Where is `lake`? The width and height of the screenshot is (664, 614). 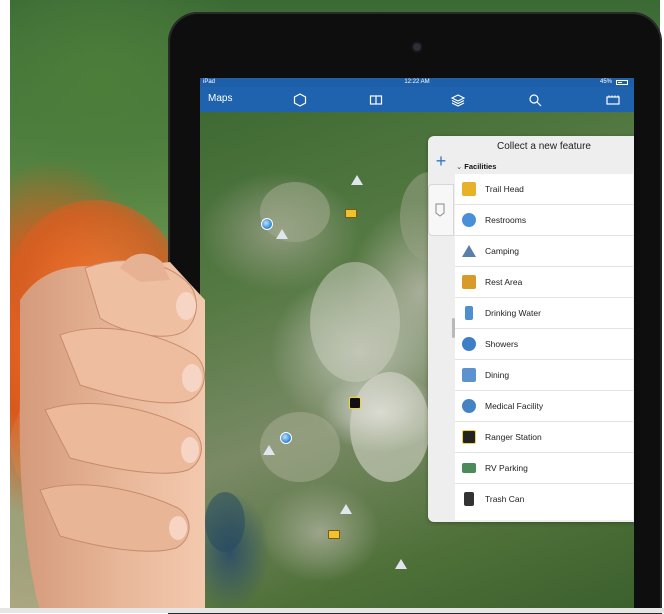 lake is located at coordinates (225, 522).